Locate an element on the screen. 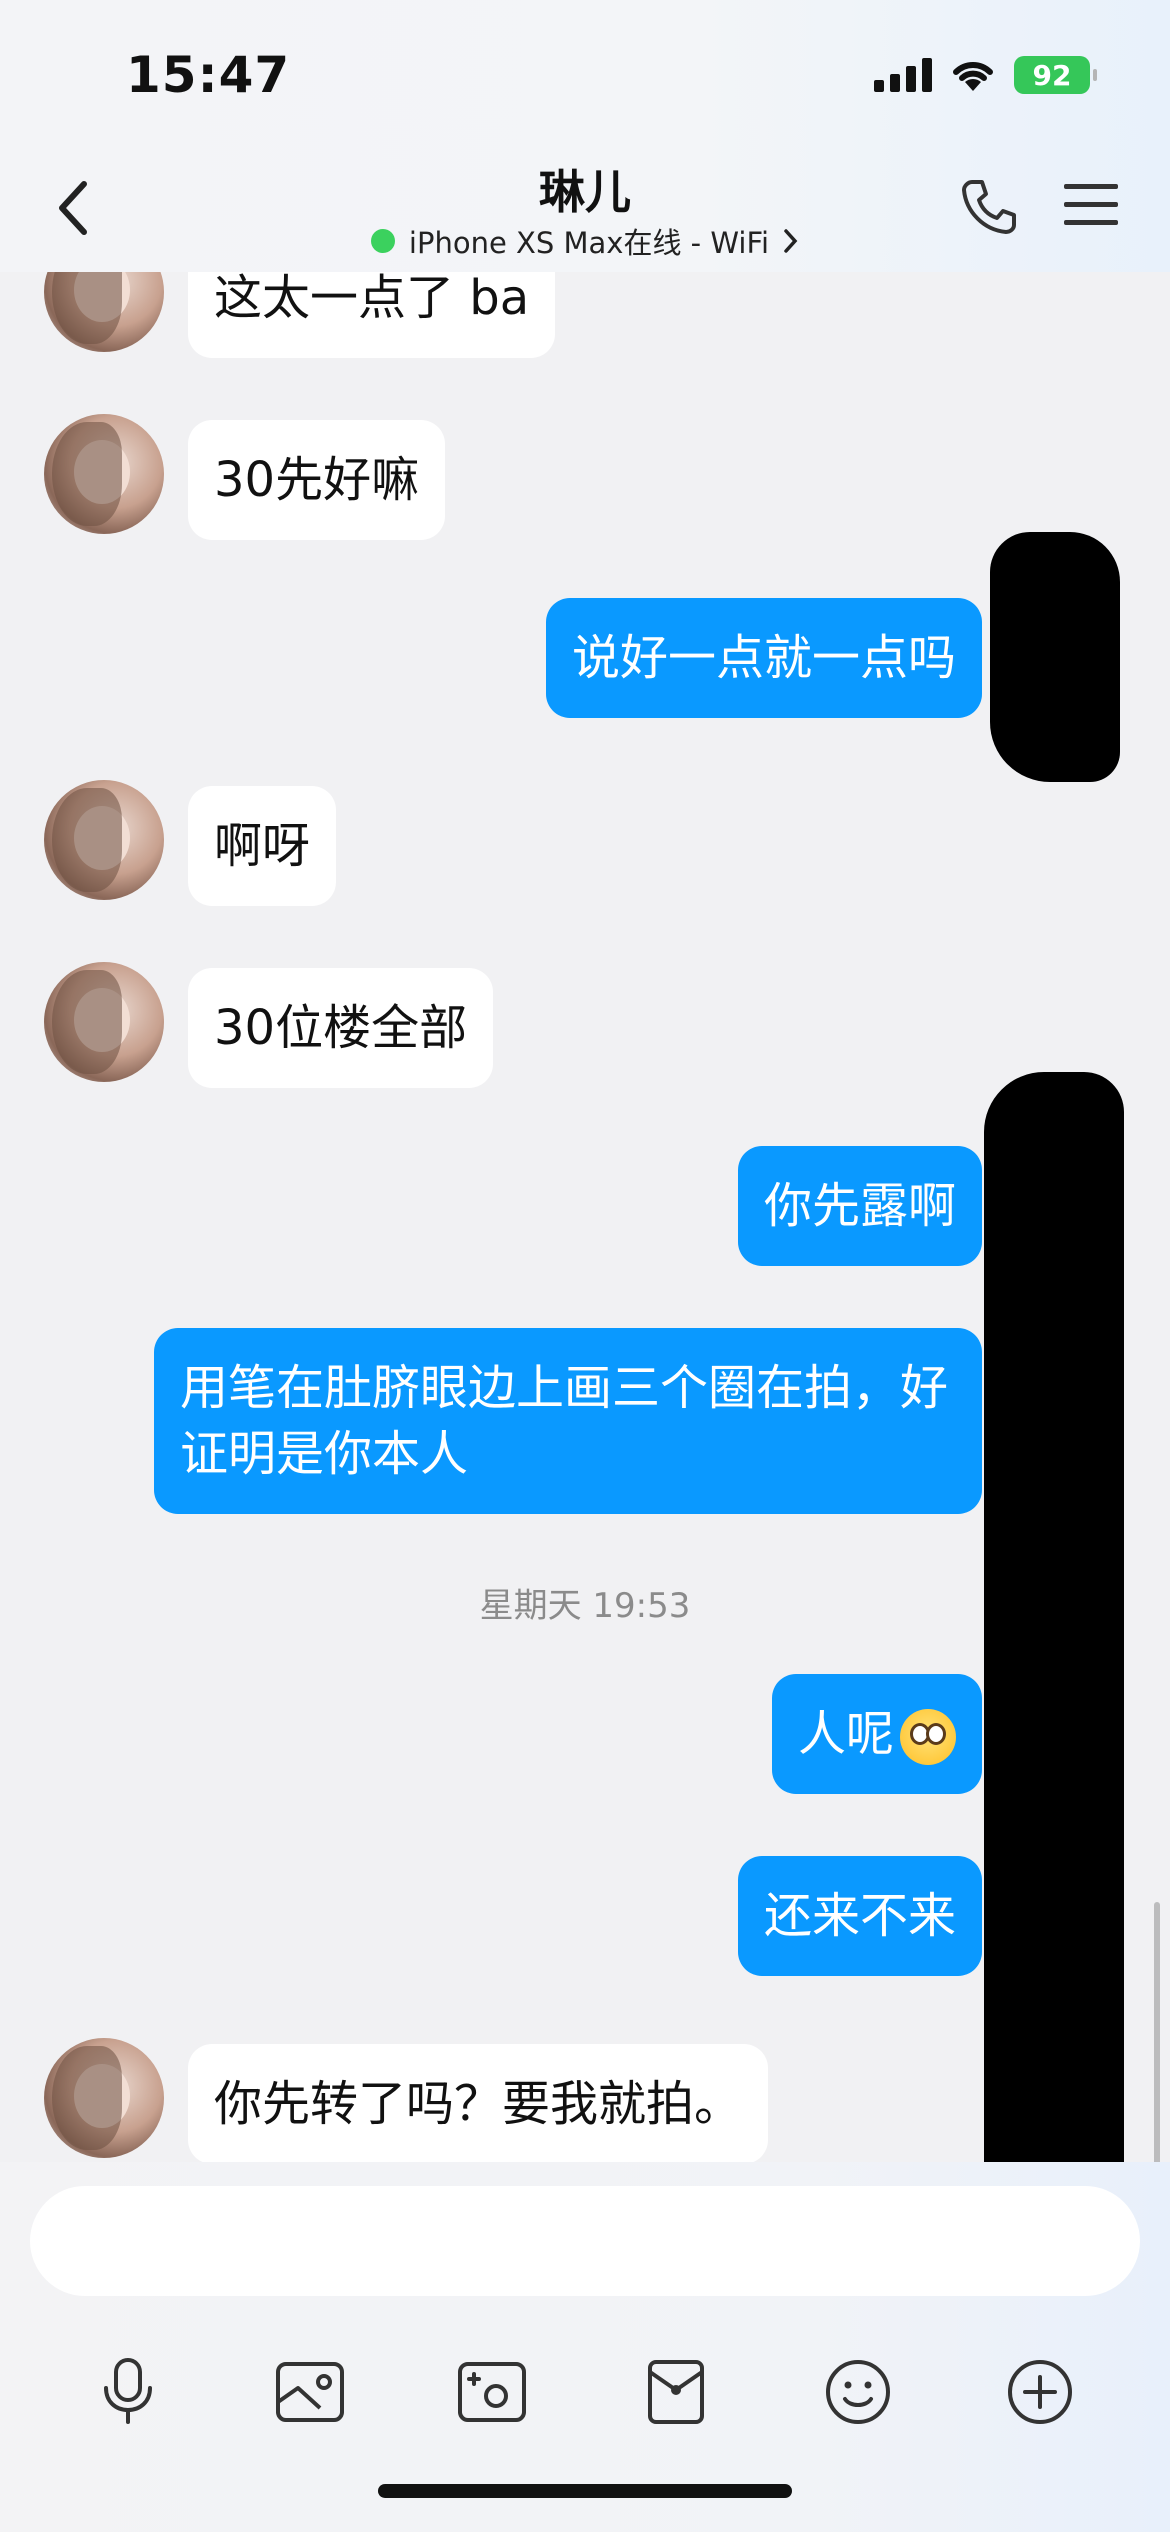  message-bubble: 30先好嘛 is located at coordinates (317, 480).